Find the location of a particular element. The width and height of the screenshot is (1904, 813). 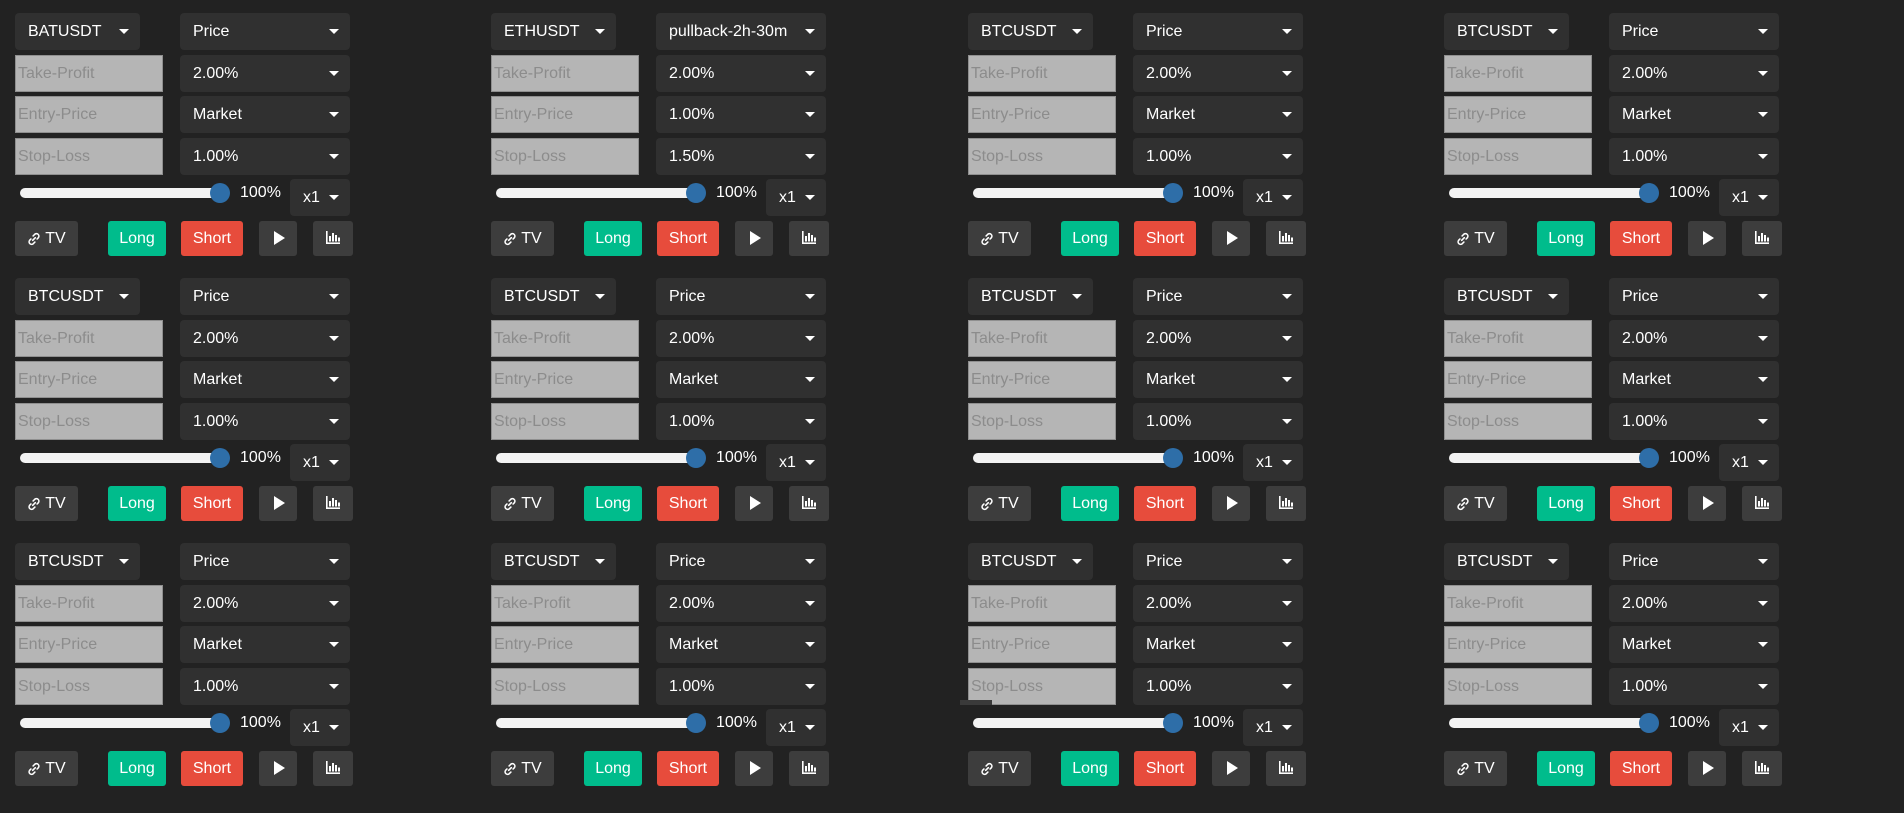

entry-price-select: 1.00% is located at coordinates (741, 114).